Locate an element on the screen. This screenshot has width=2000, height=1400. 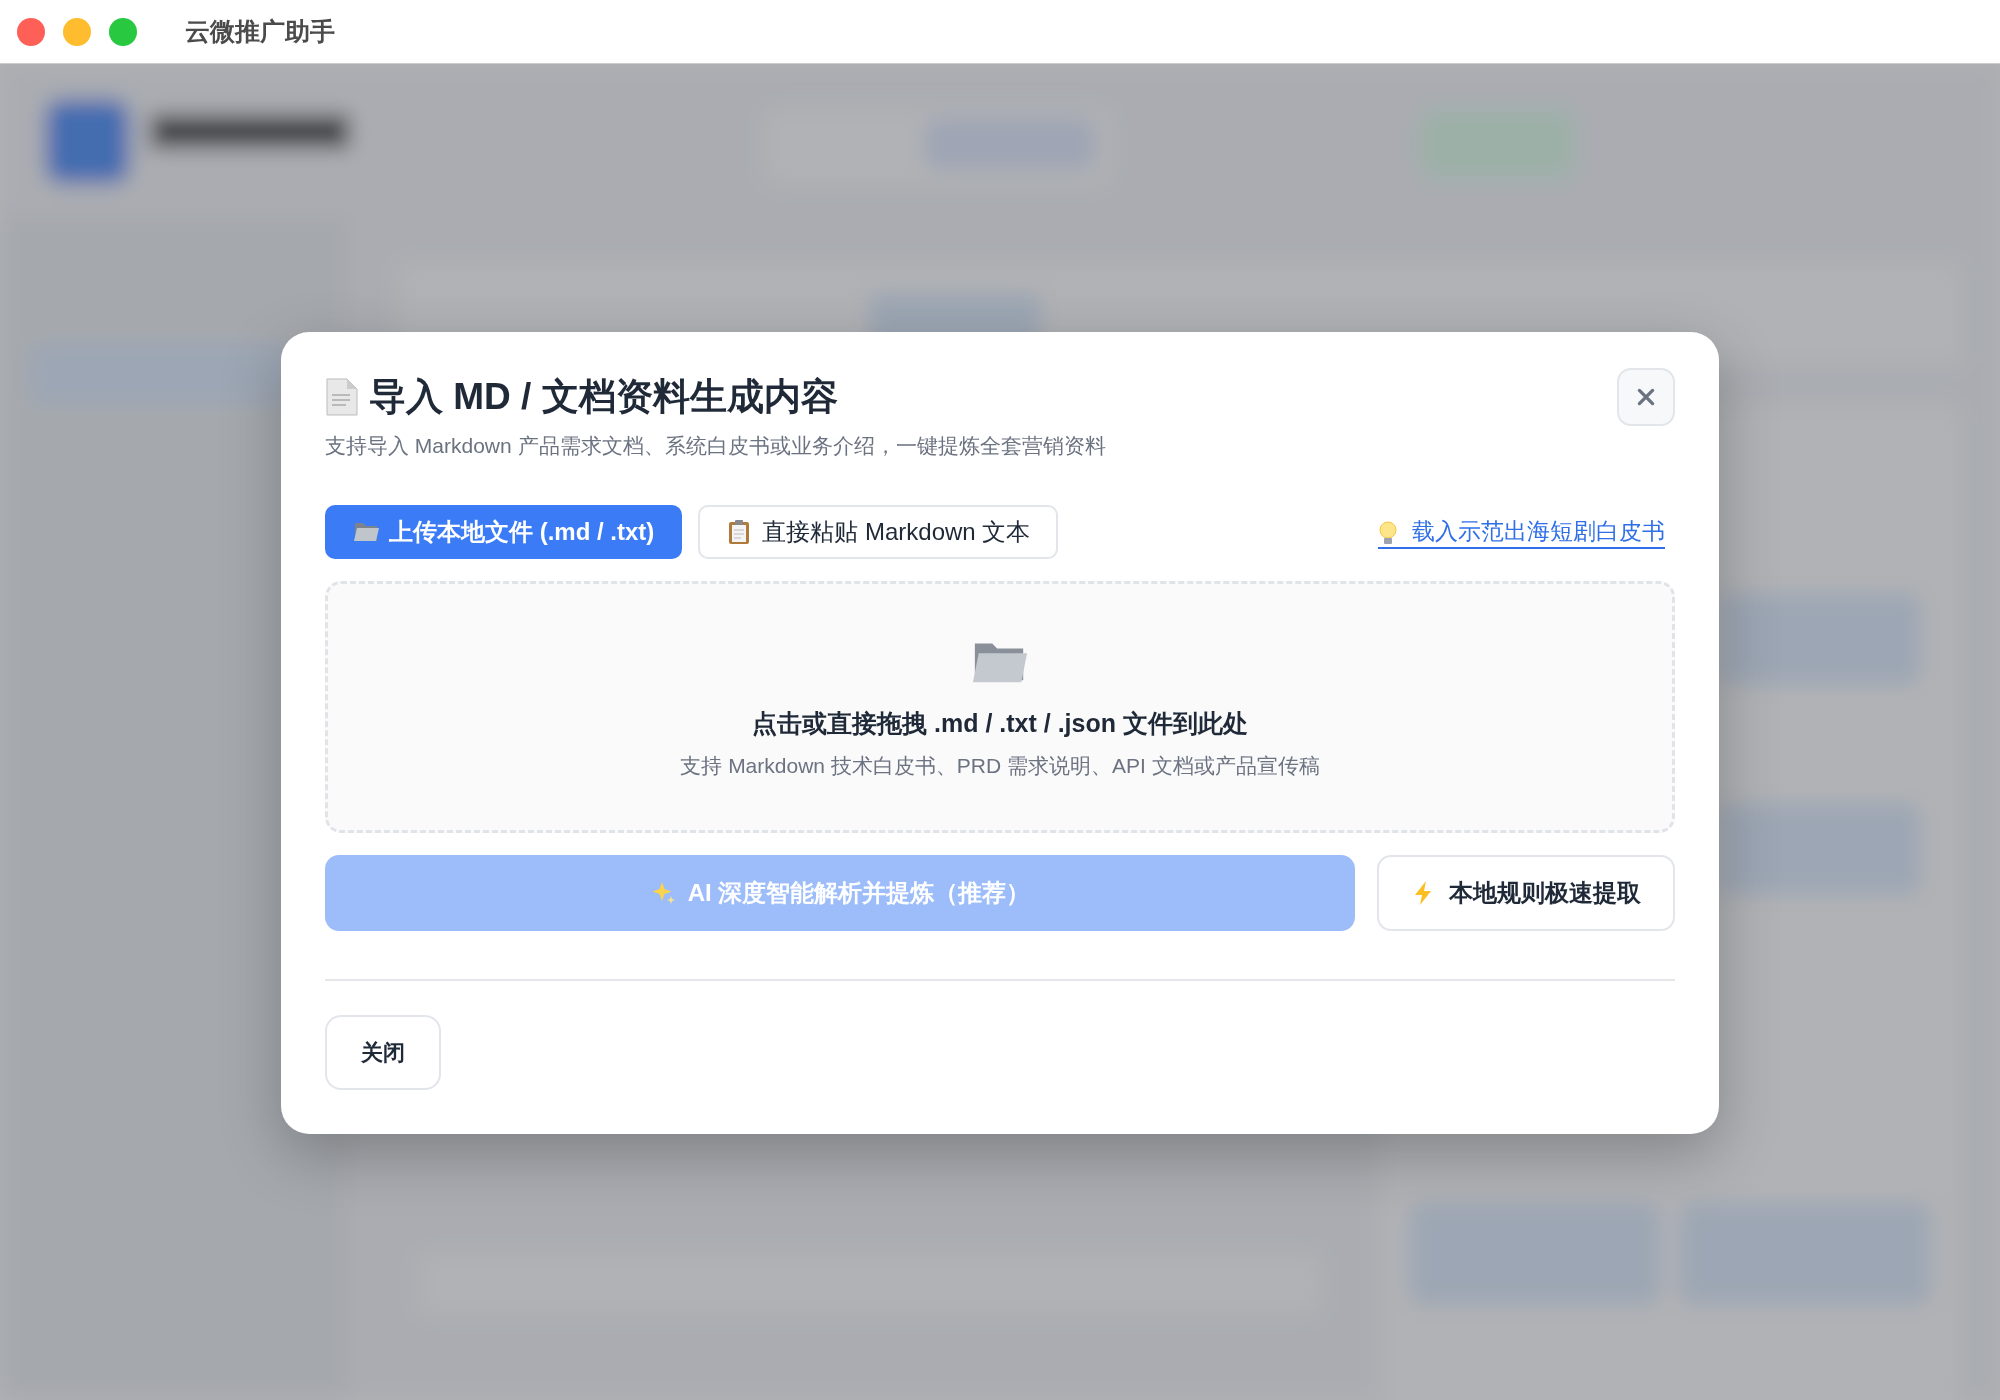
dialog-title: 导入 MD / 文档资料生成内容 is located at coordinates (603, 397).